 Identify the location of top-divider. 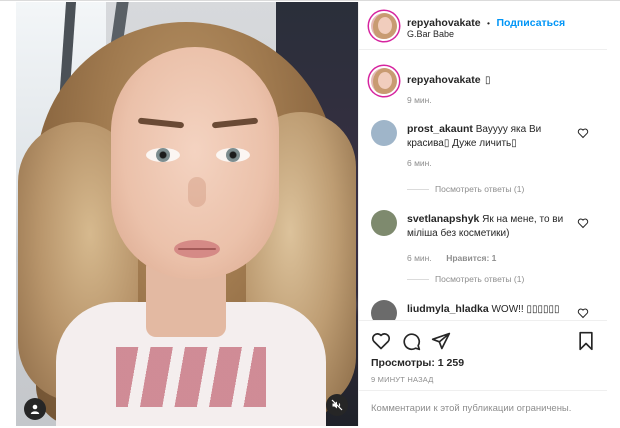
(310, 0).